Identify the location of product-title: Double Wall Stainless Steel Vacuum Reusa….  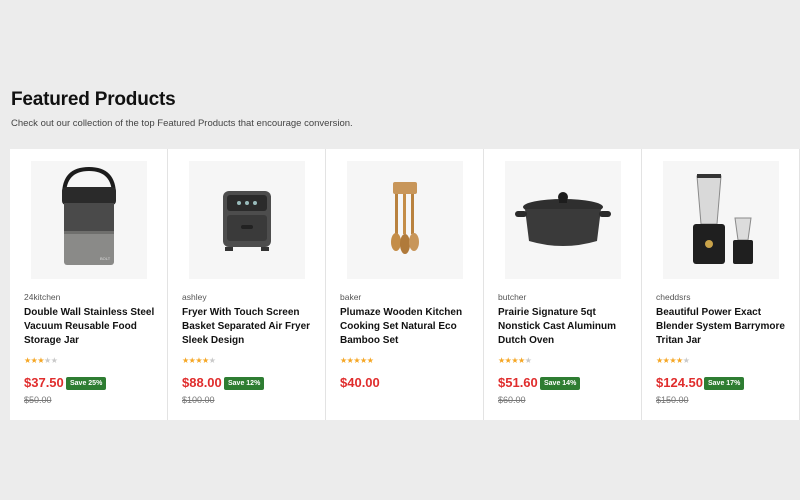
(94, 327).